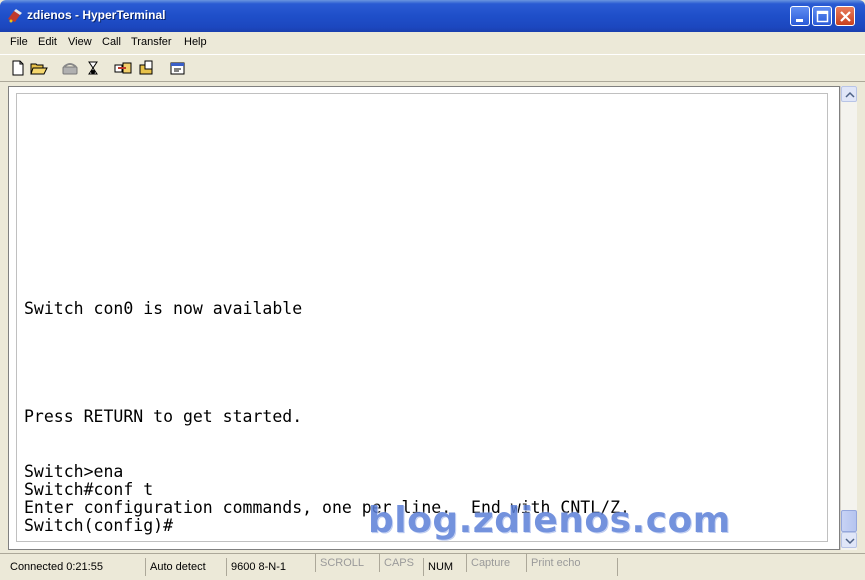  I want to click on status-print-echo: Print echo, so click(571, 563).